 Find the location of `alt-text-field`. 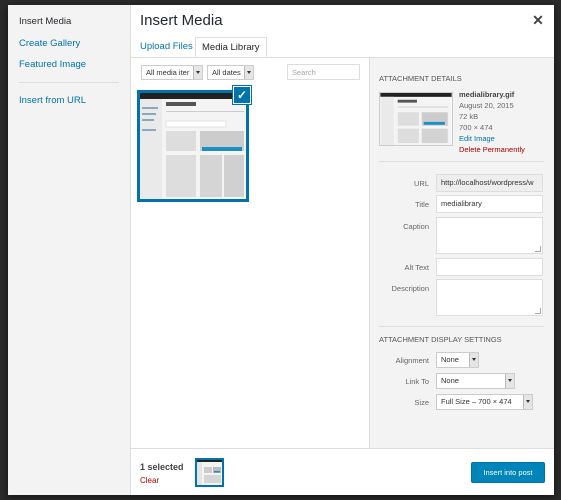

alt-text-field is located at coordinates (489, 267).